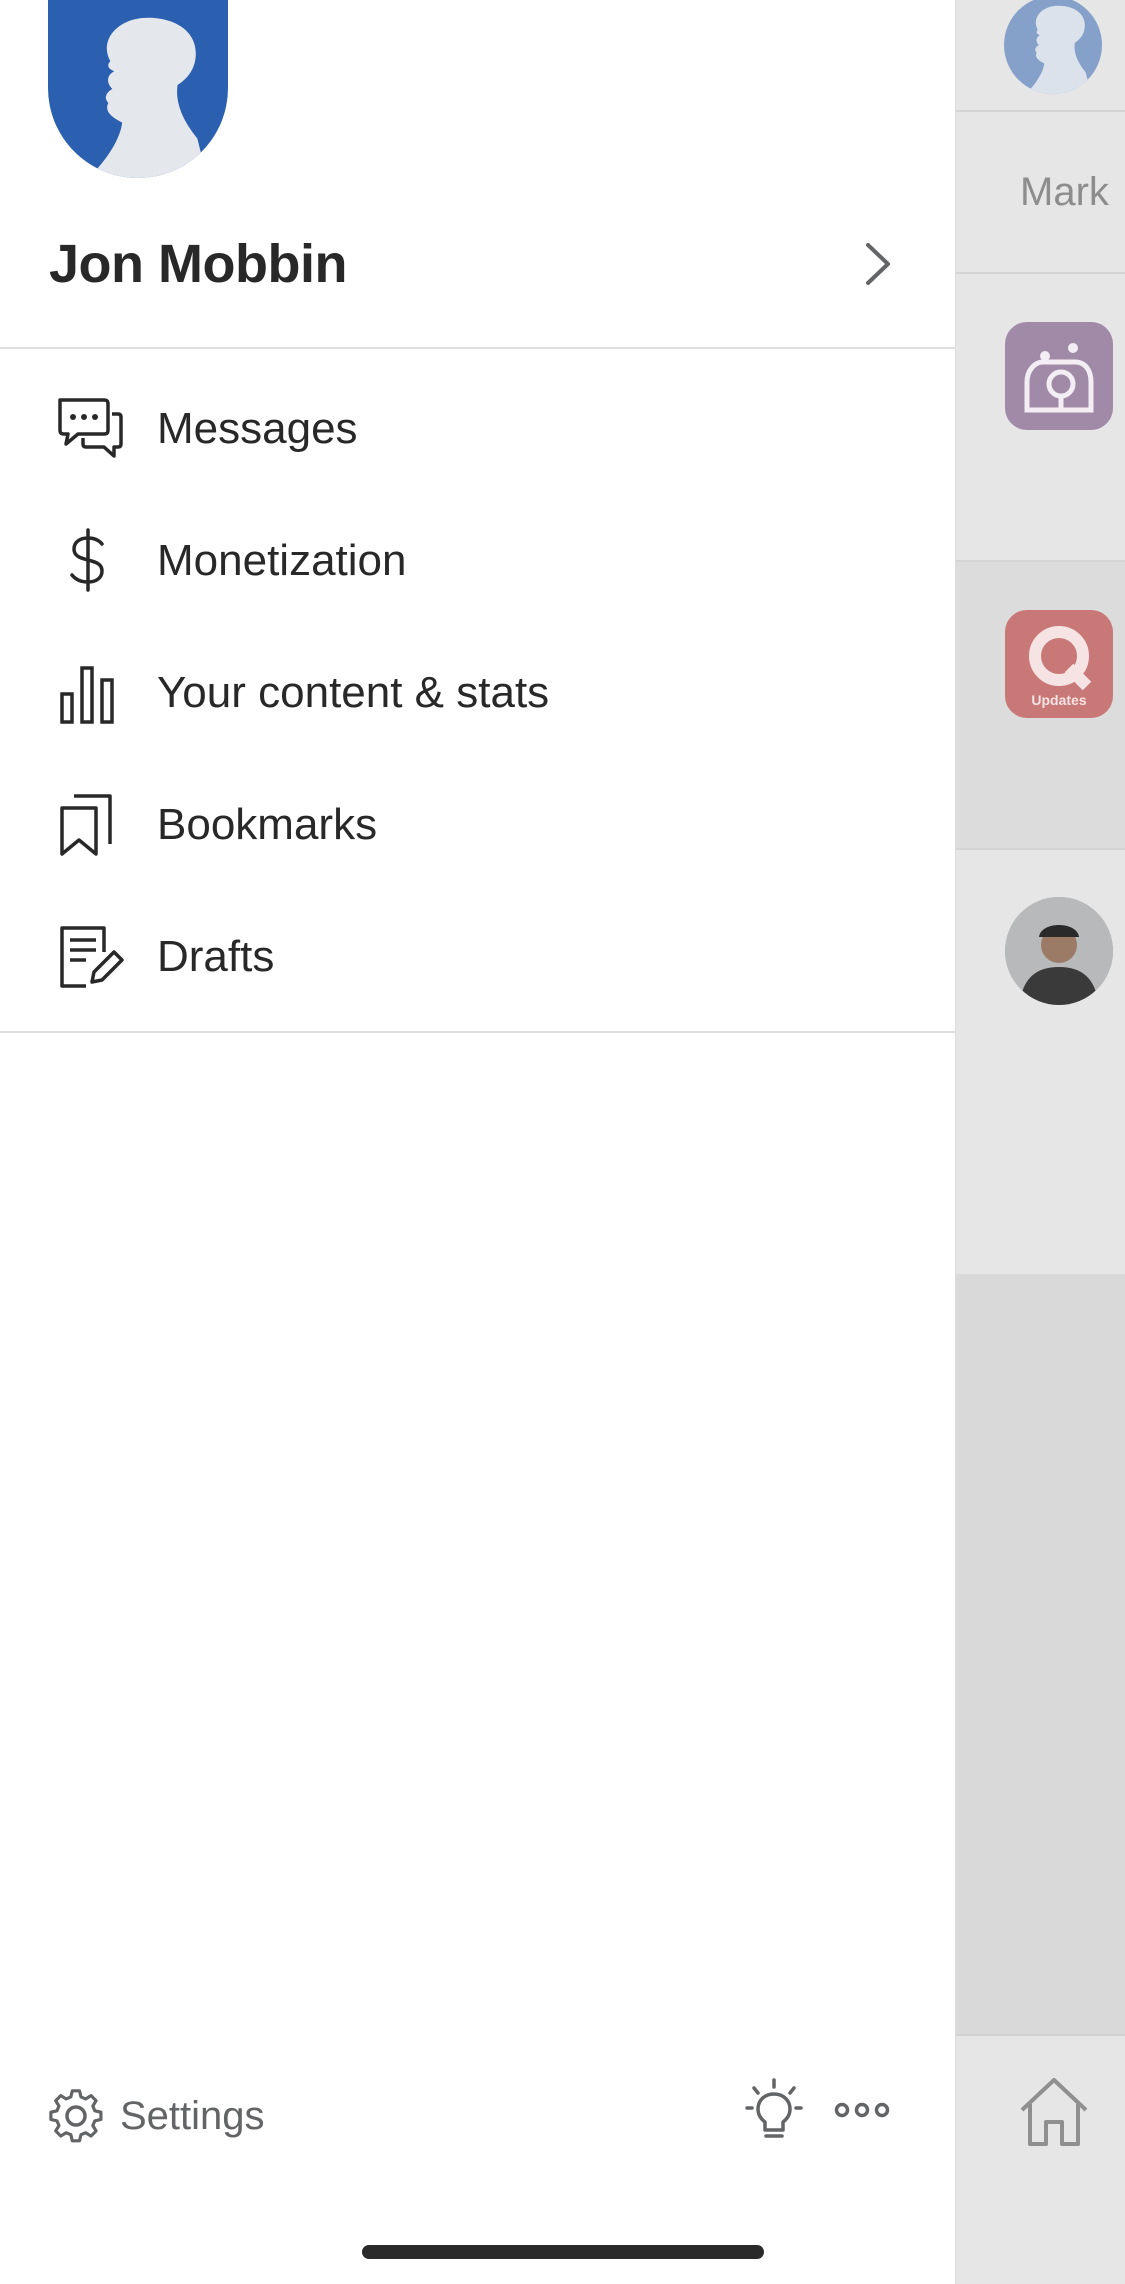 Image resolution: width=1125 pixels, height=2284 pixels. I want to click on background-updates-label: Updates, so click(1059, 700).